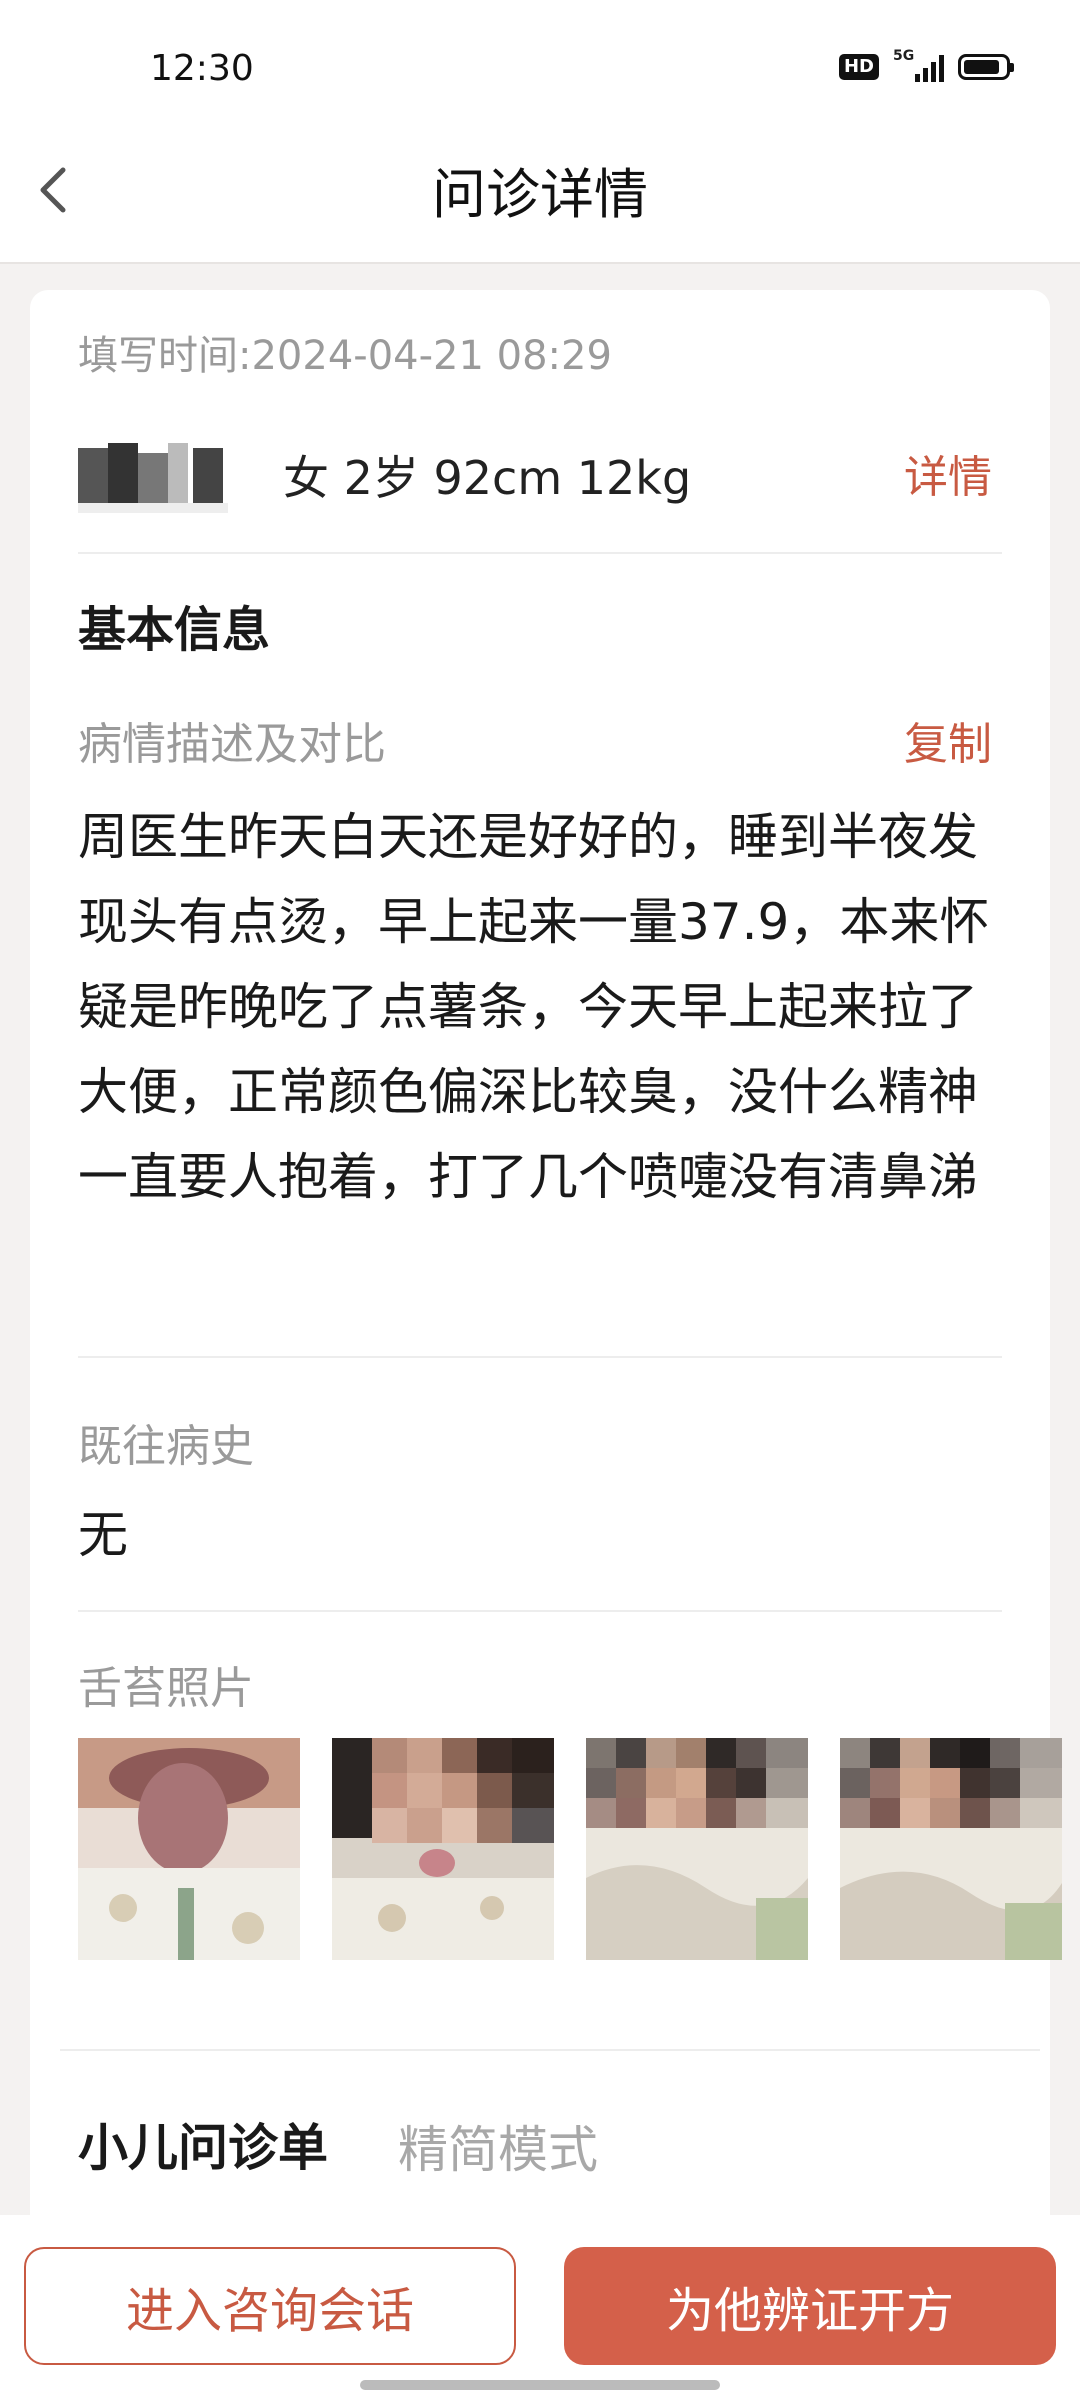 The width and height of the screenshot is (1080, 2400). I want to click on battery-icon, so click(986, 67).